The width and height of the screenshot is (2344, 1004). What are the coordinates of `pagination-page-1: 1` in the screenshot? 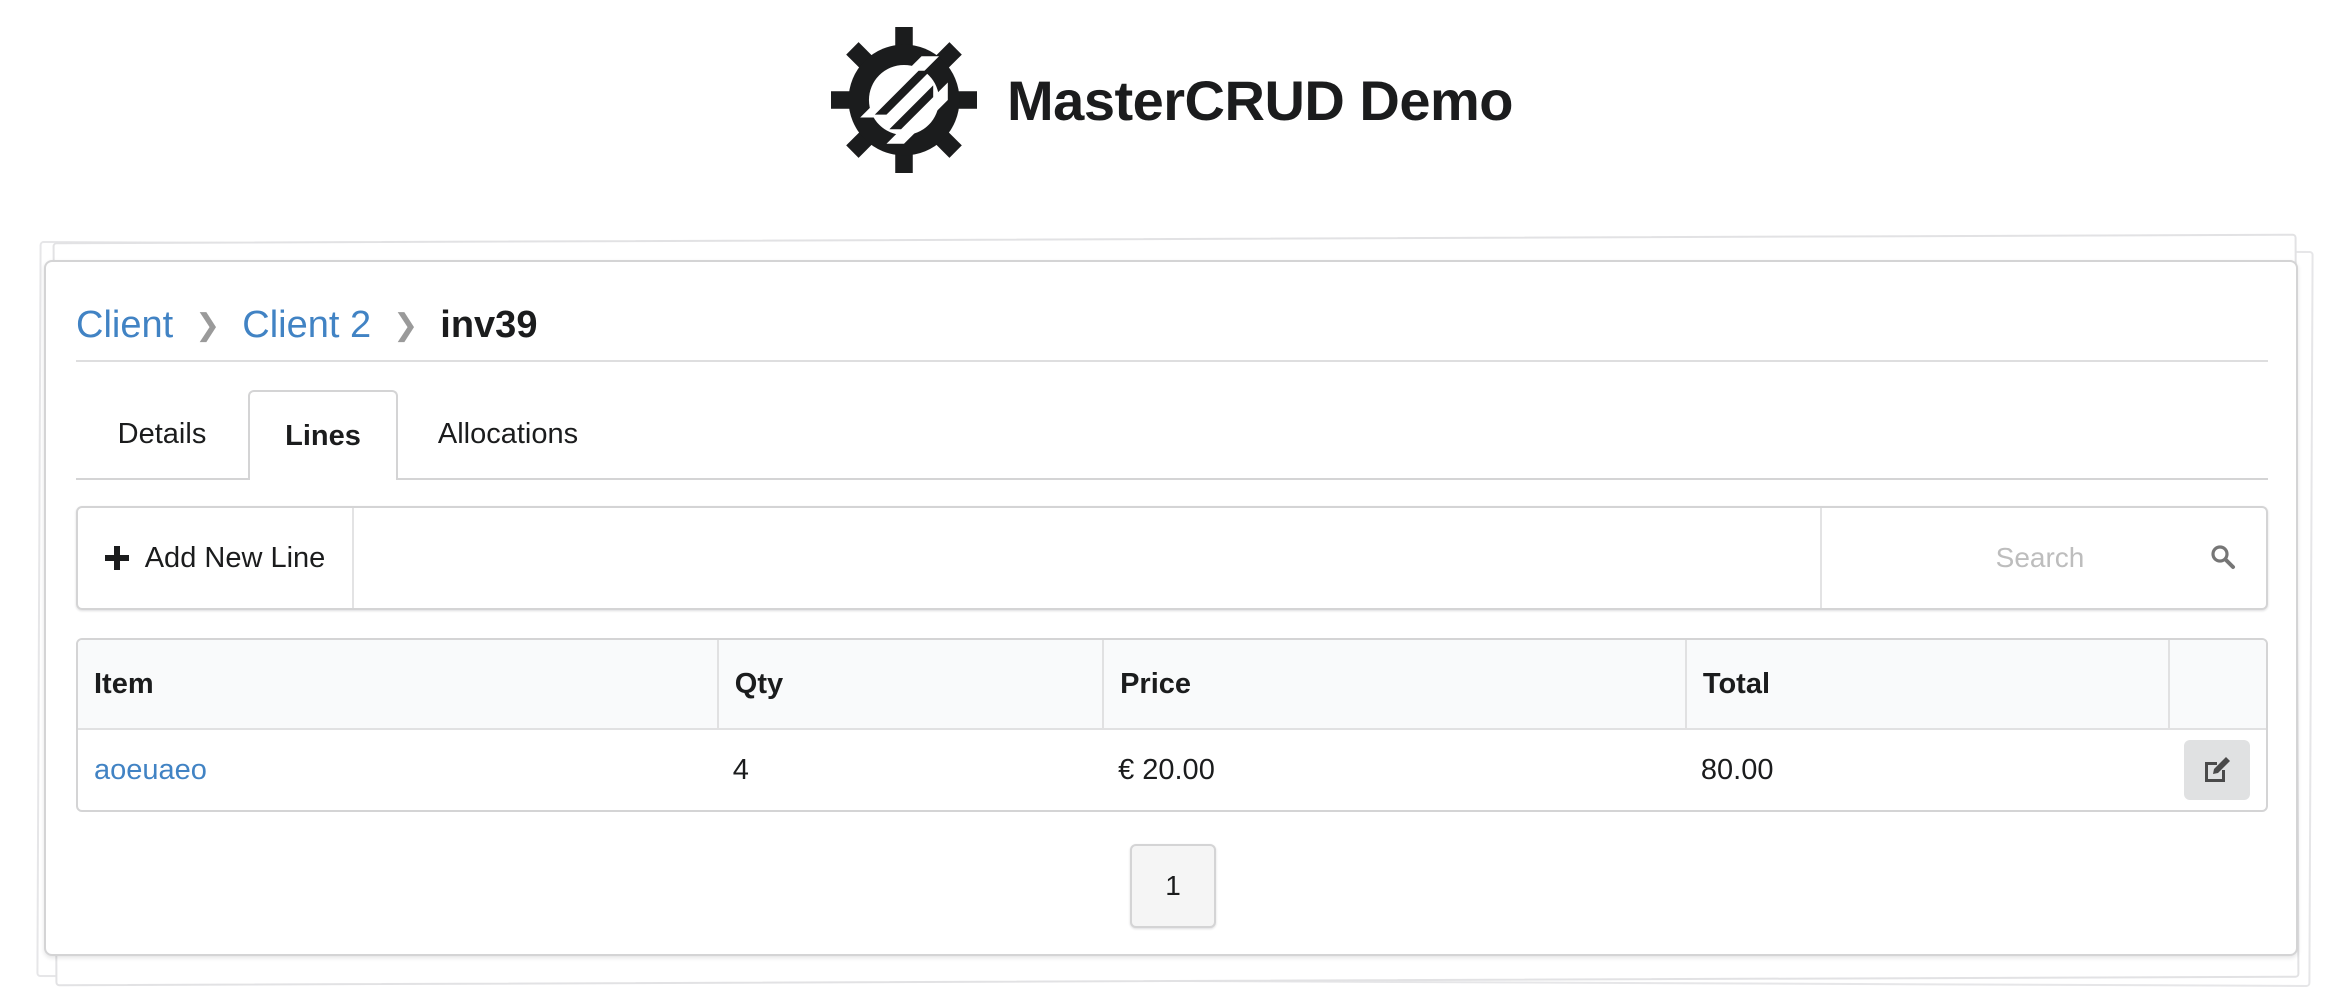 It's located at (1173, 886).